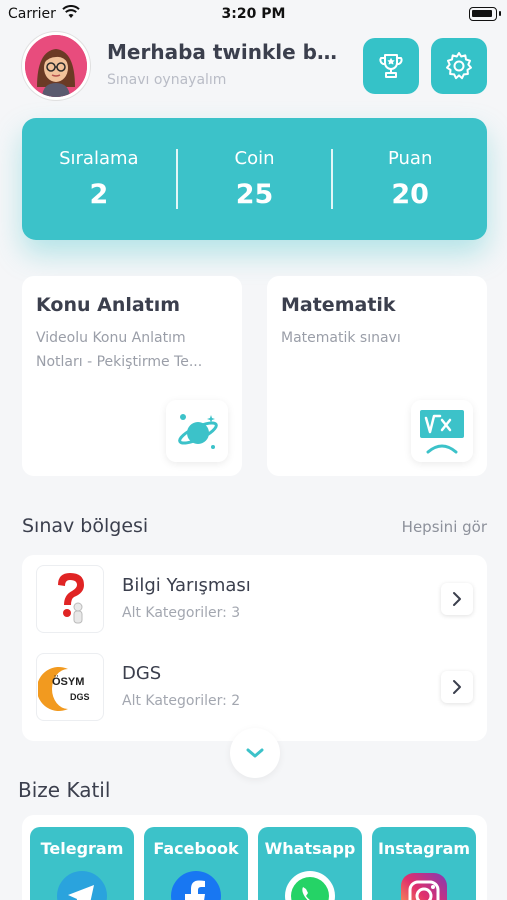  Describe the element at coordinates (254, 194) in the screenshot. I see `stat-value: 25` at that location.